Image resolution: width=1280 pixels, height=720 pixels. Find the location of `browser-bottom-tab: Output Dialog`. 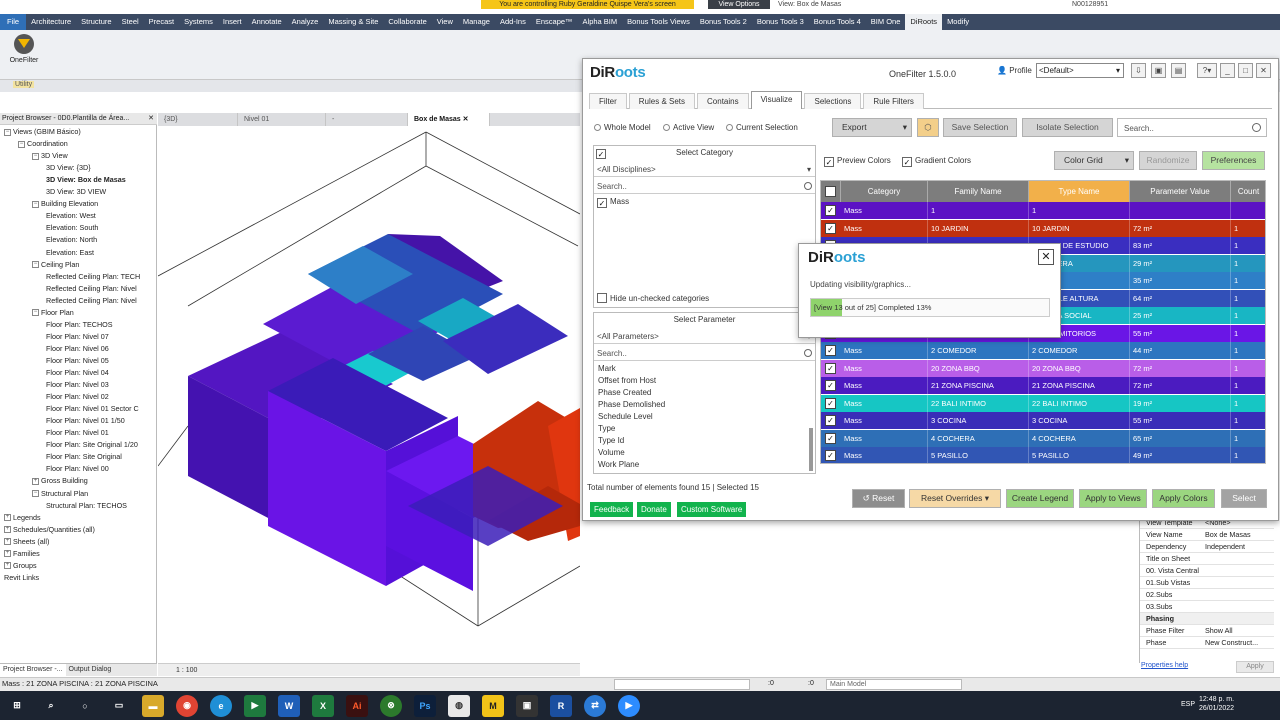

browser-bottom-tab: Output Dialog is located at coordinates (90, 670).